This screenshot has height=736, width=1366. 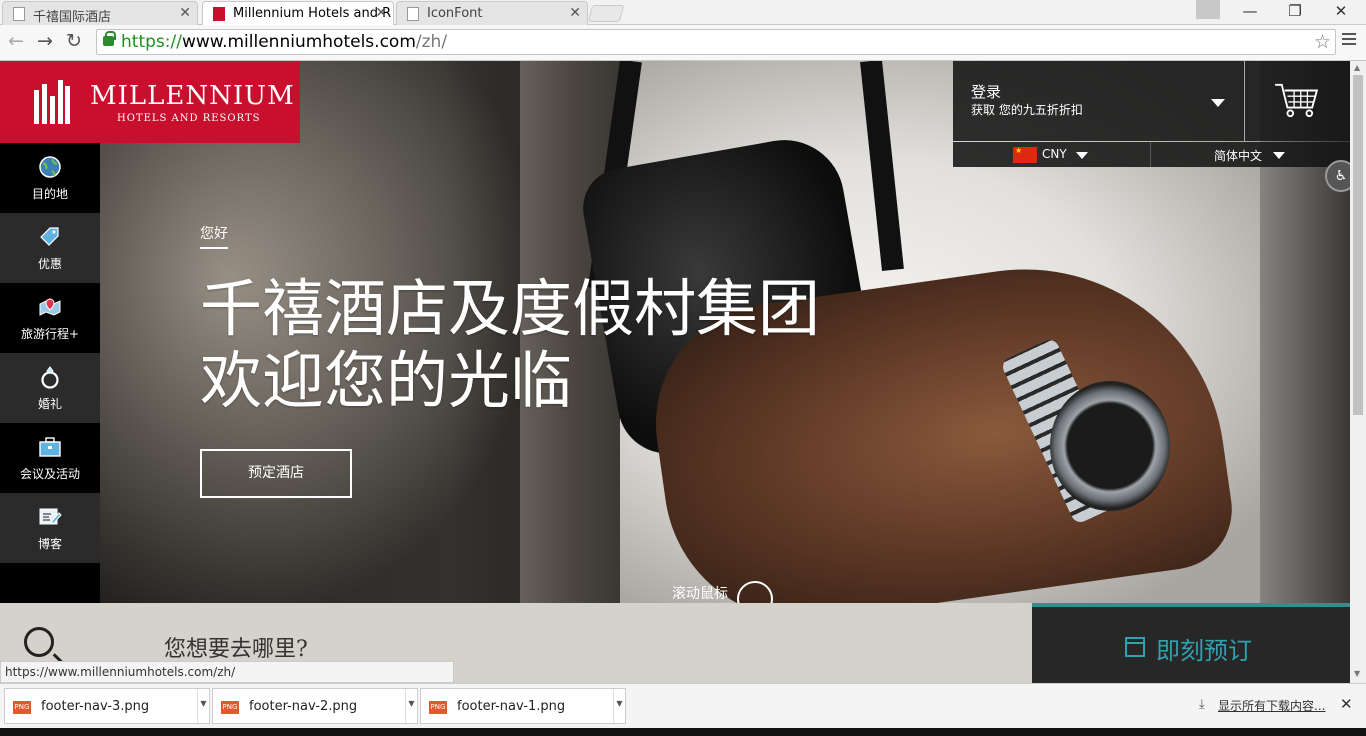 I want to click on cart-icon, so click(x=1297, y=100).